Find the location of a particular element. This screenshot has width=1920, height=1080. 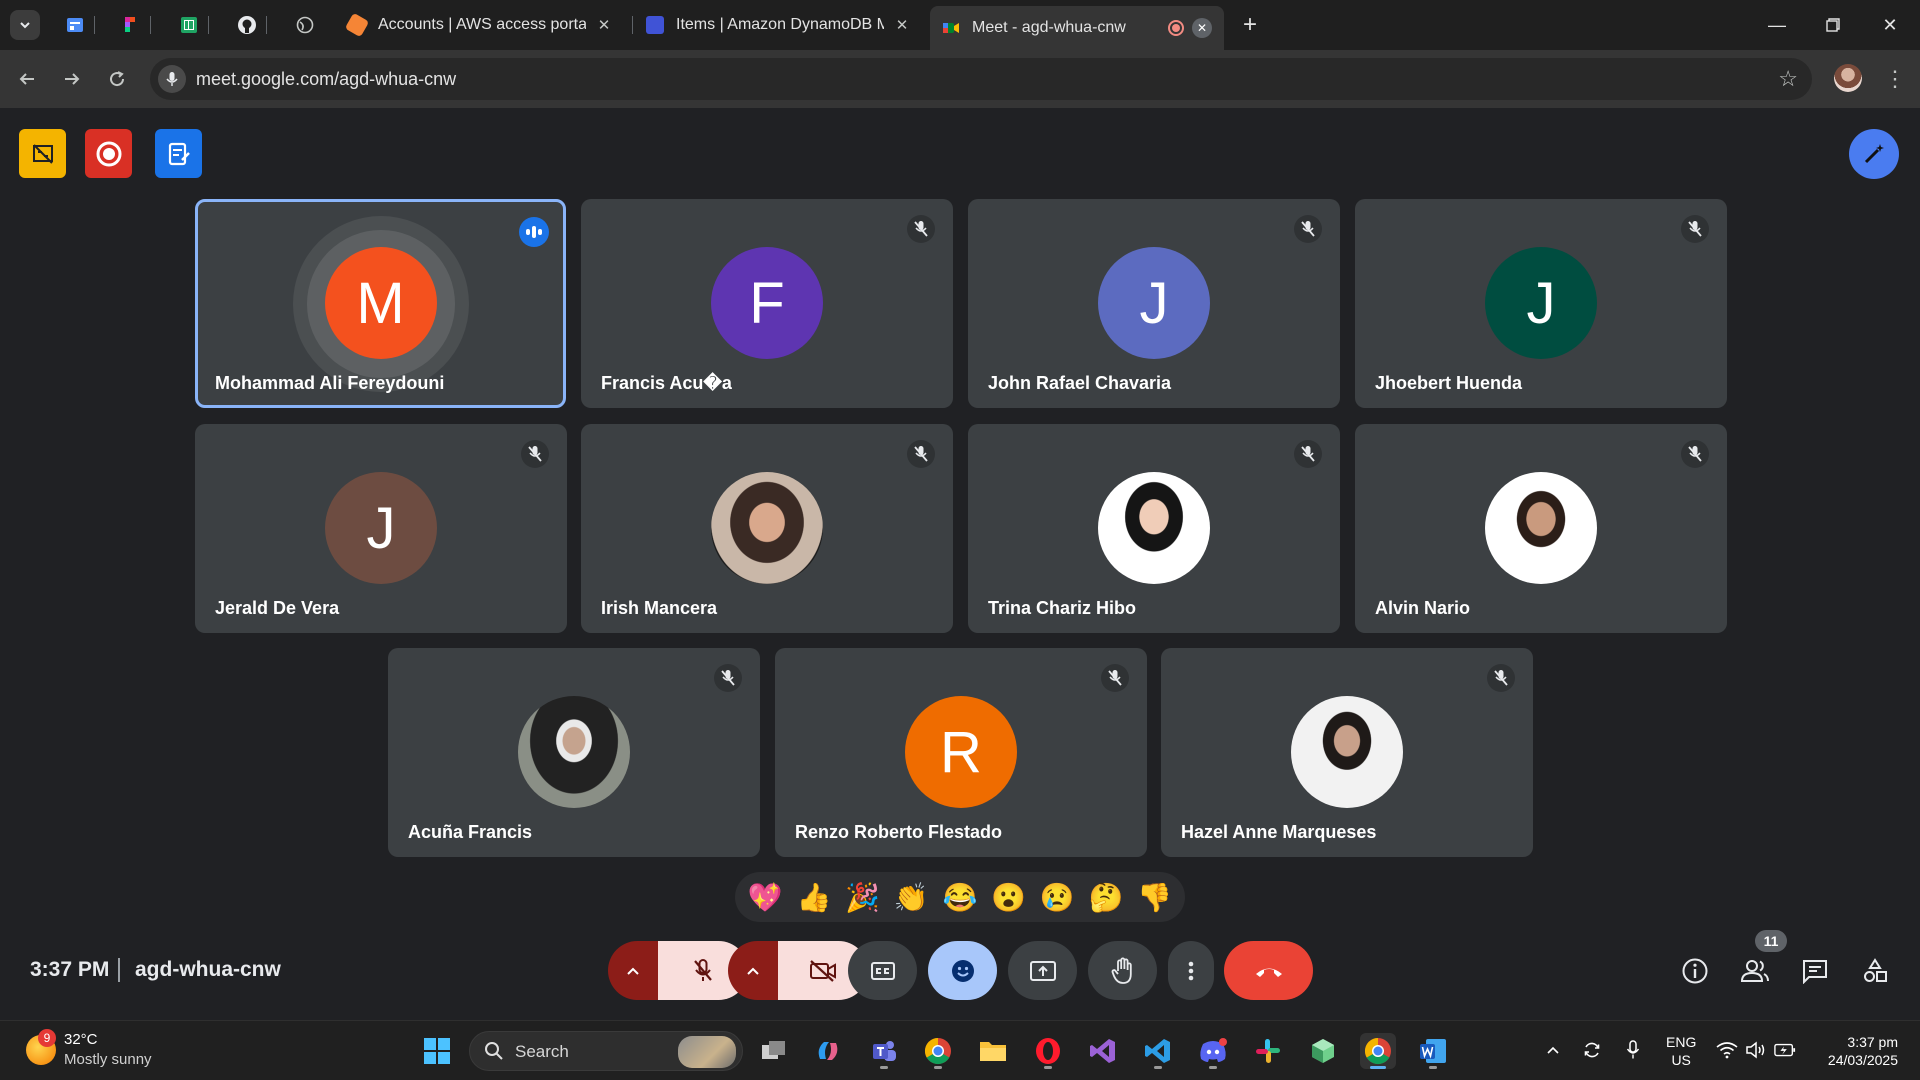

video-options-button is located at coordinates (753, 970).